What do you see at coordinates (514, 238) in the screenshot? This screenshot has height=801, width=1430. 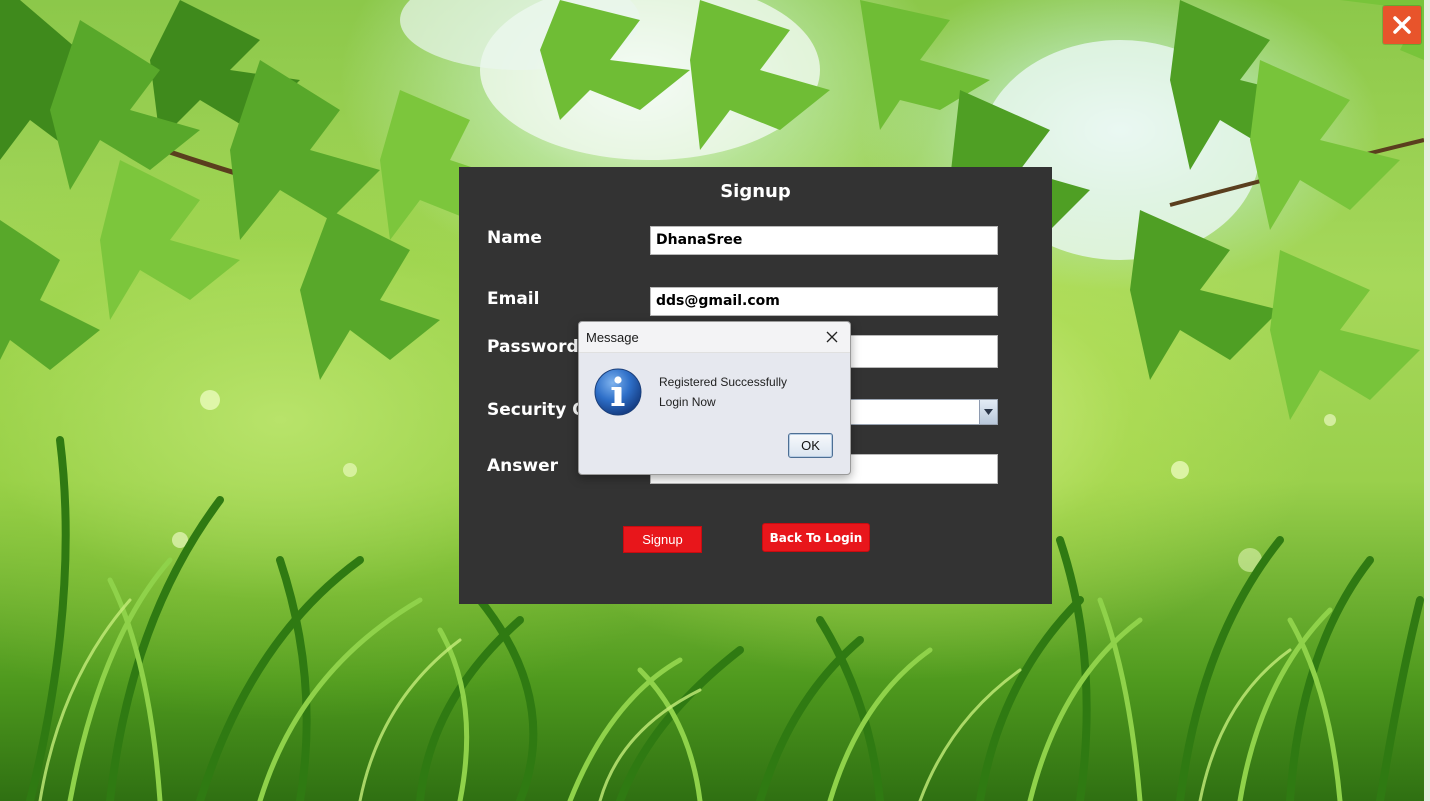 I see `name-label: Name` at bounding box center [514, 238].